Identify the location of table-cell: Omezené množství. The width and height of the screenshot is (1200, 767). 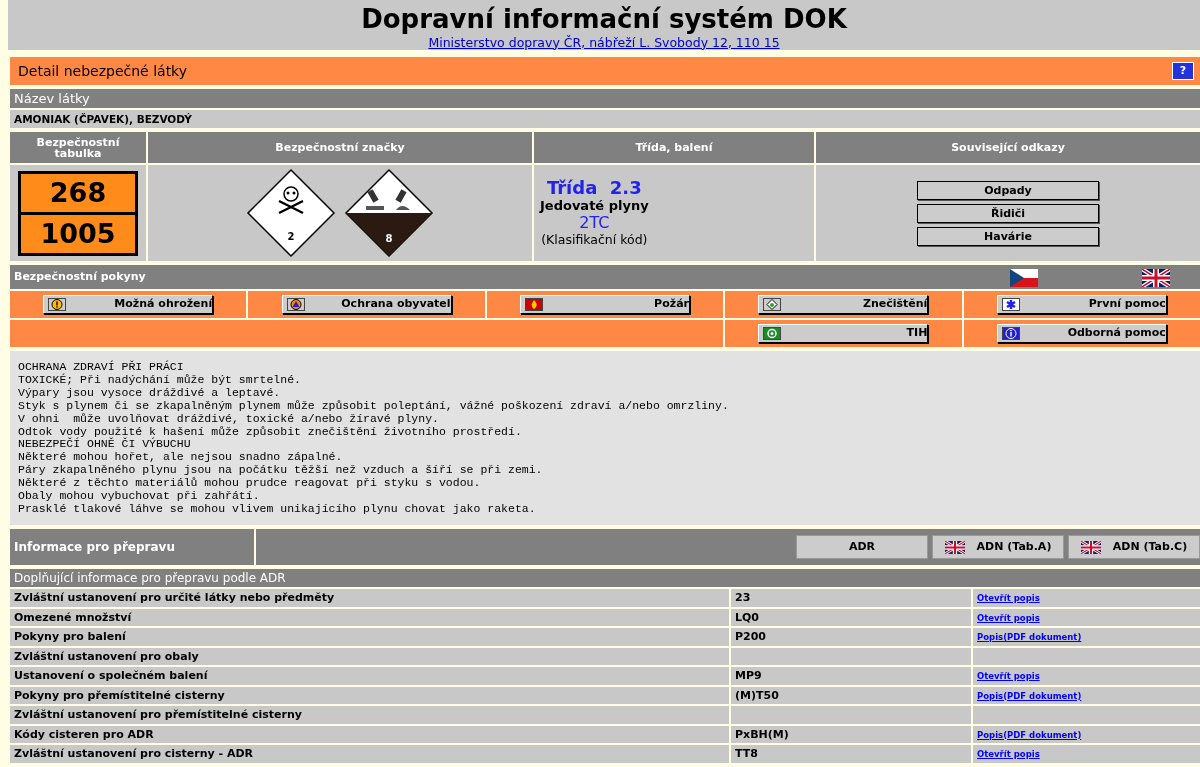
(369, 617).